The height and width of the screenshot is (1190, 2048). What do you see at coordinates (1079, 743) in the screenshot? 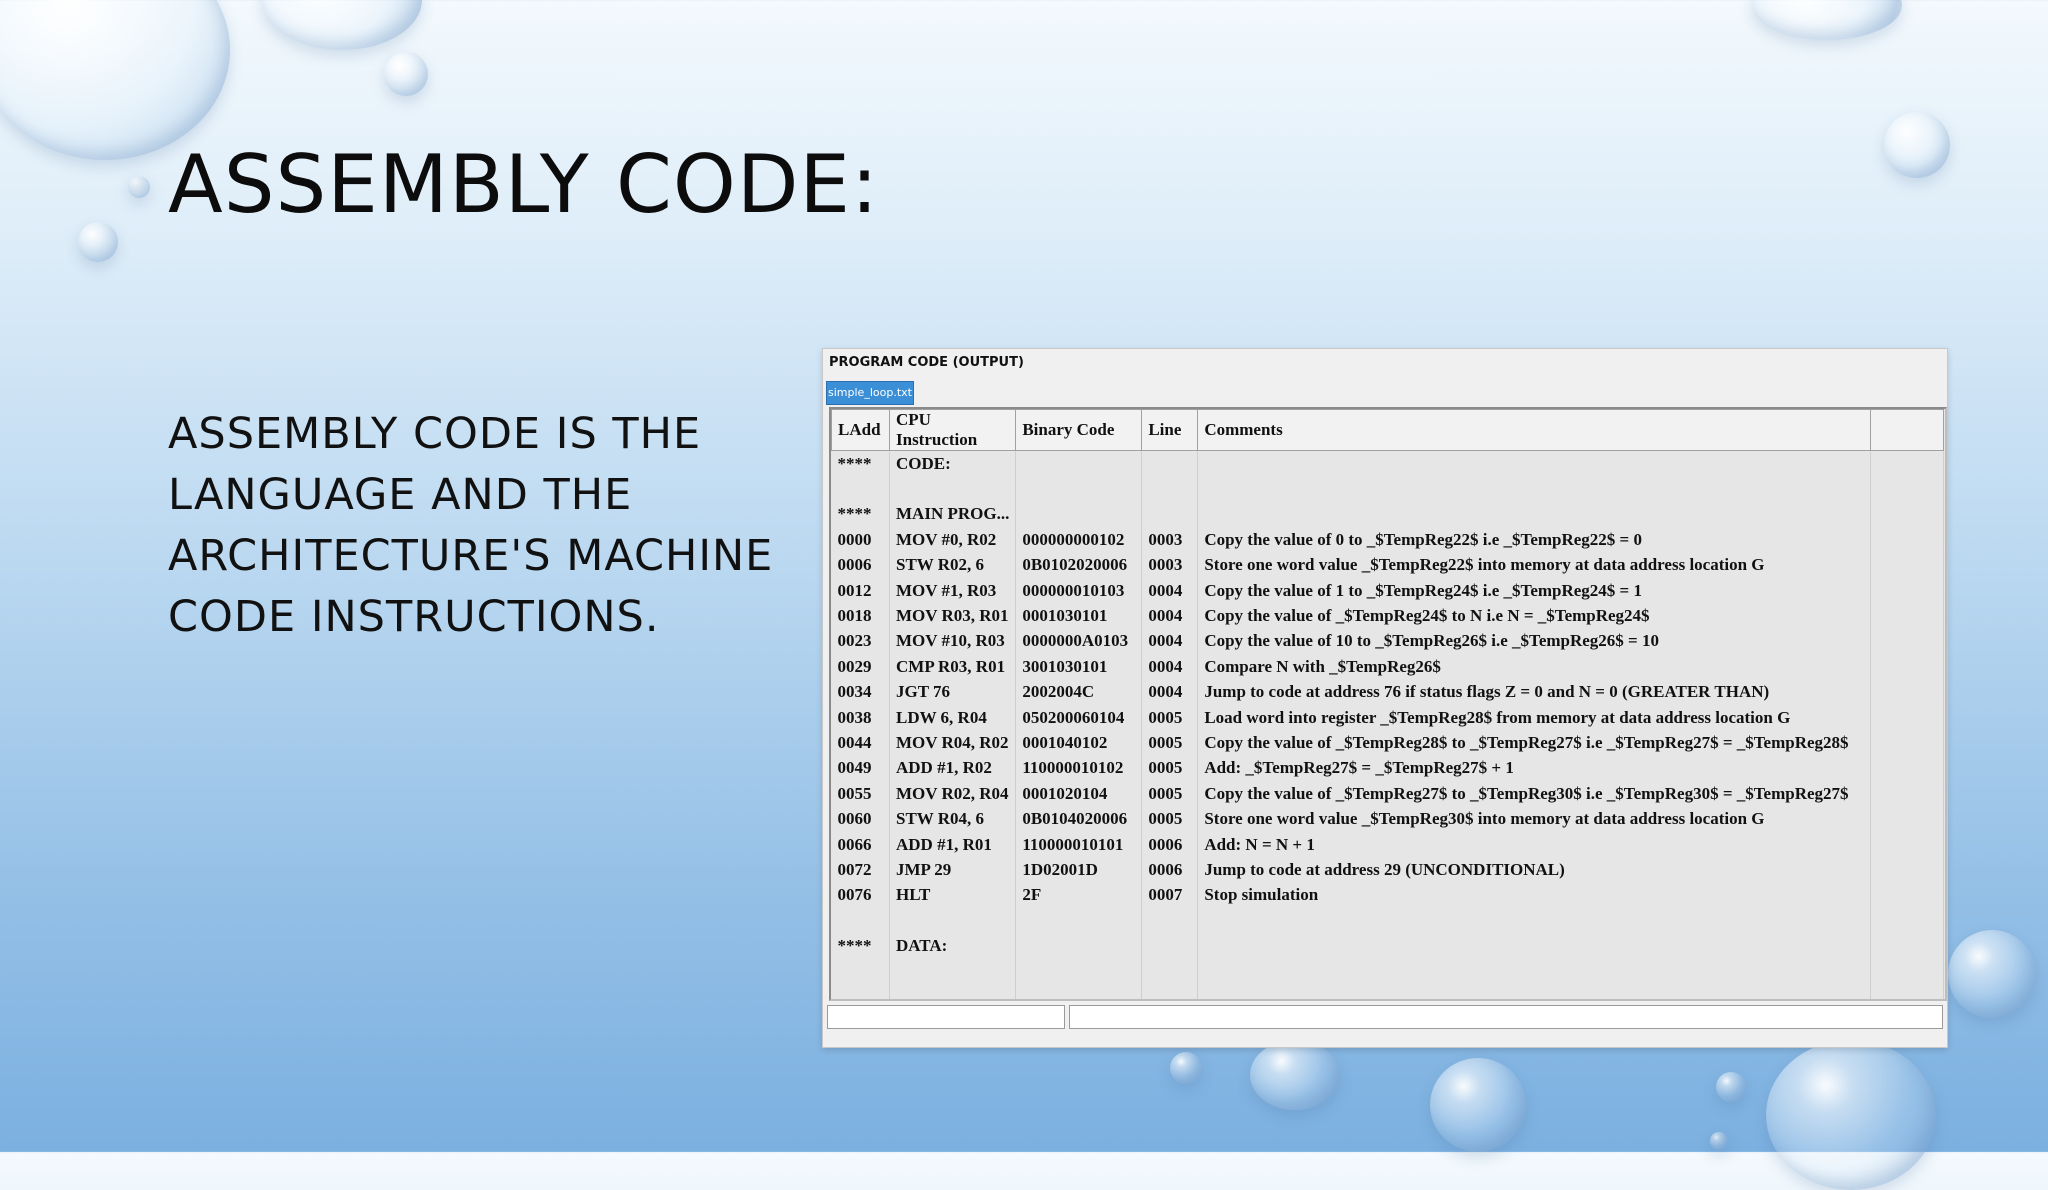
I see `table-cell: 0001040102` at bounding box center [1079, 743].